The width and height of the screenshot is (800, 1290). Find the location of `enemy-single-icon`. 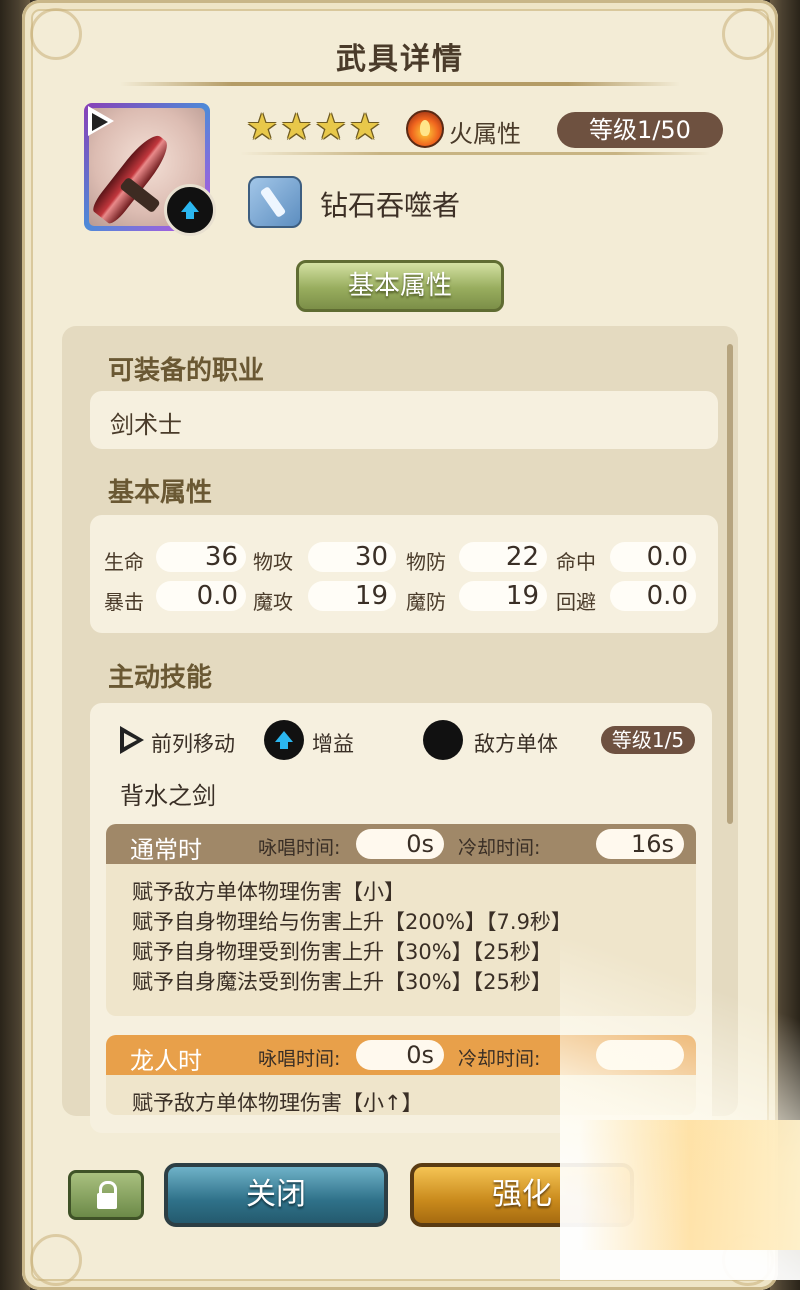

enemy-single-icon is located at coordinates (443, 740).